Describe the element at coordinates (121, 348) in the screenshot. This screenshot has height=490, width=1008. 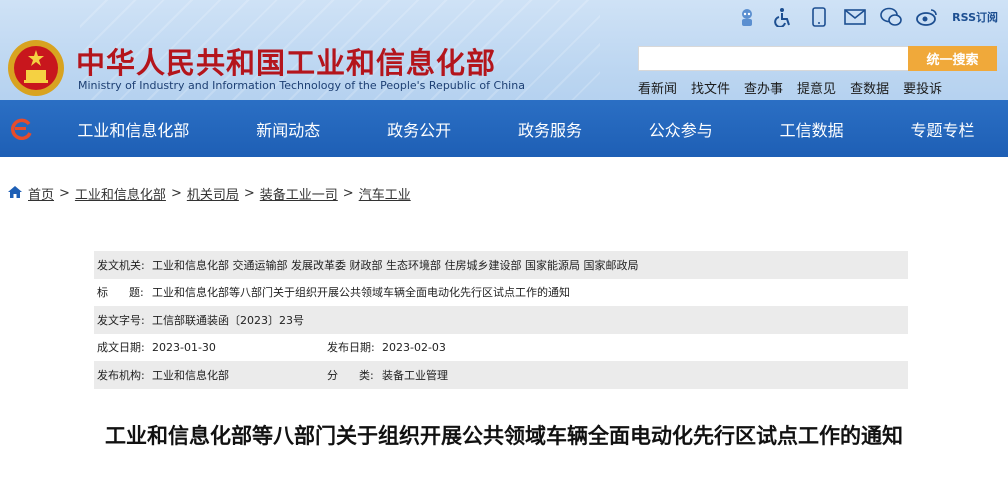
I see `date-label: 成文日期:` at that location.